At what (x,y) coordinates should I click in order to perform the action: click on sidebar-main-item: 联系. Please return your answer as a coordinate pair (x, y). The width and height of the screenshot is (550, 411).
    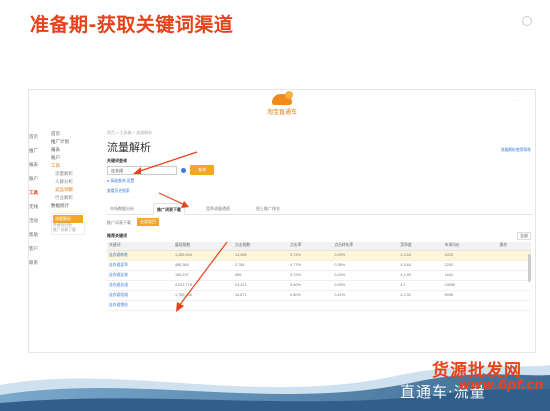
    Looking at the image, I should click on (37, 263).